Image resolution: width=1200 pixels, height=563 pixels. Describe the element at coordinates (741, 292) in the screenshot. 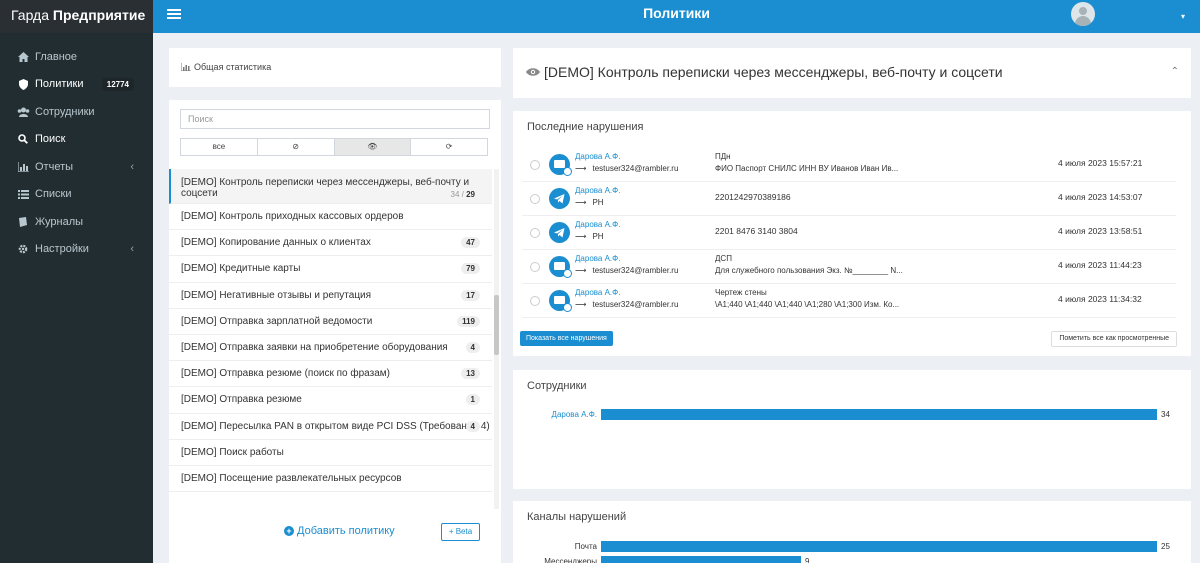

I see `violation-category: Чертеж стены` at that location.